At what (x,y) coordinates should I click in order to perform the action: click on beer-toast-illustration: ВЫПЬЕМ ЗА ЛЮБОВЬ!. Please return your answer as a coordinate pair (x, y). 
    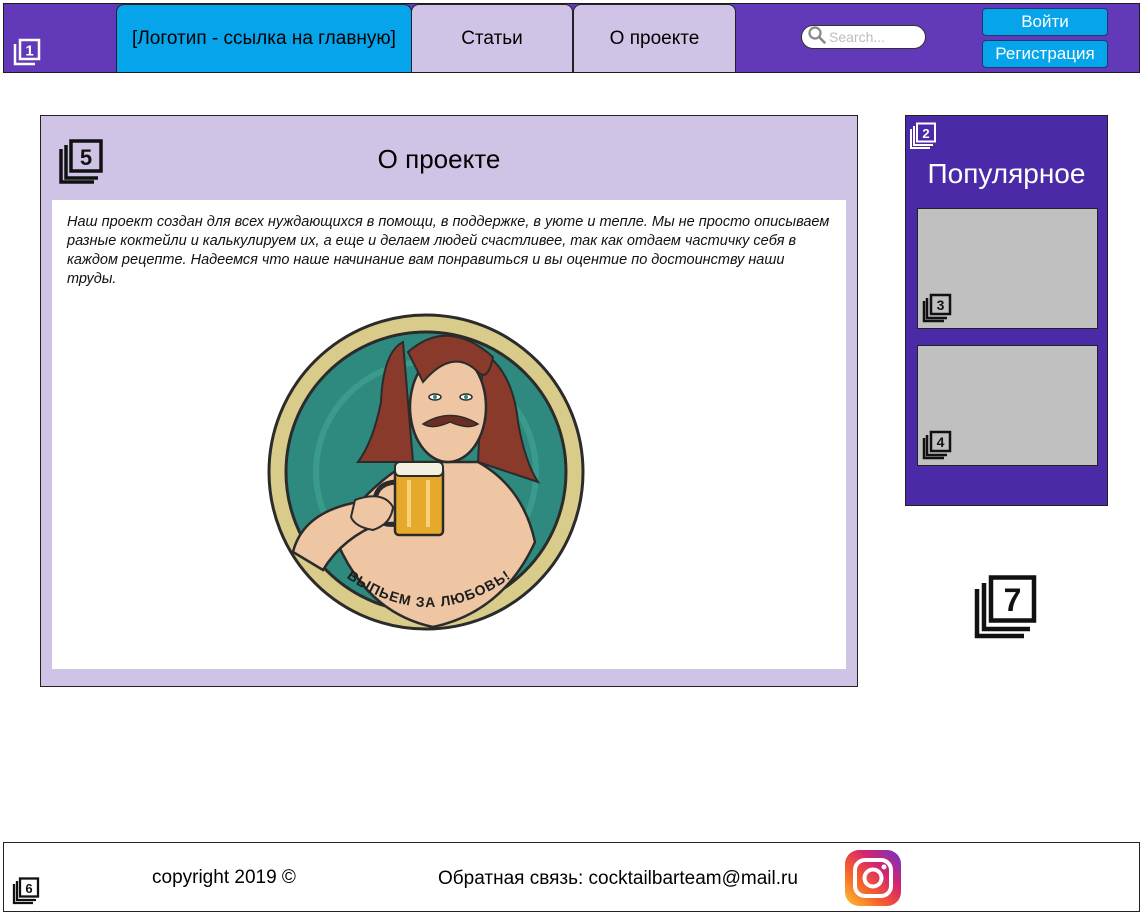
    Looking at the image, I should click on (428, 480).